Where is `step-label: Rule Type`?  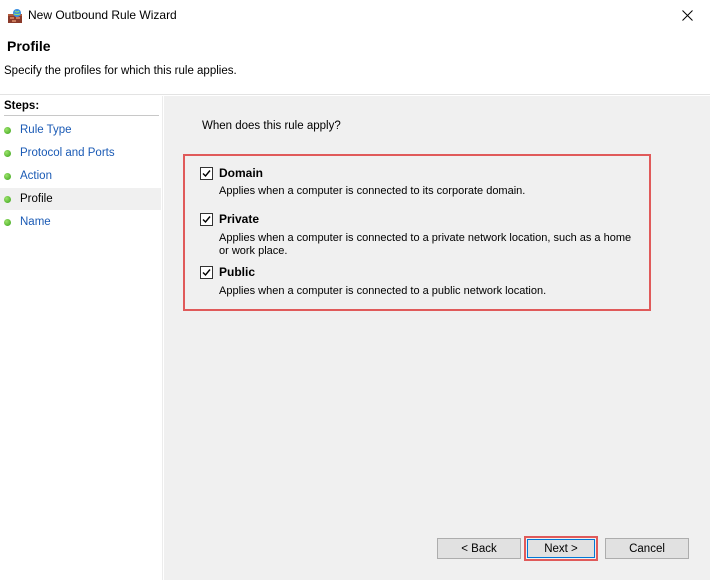 step-label: Rule Type is located at coordinates (46, 130).